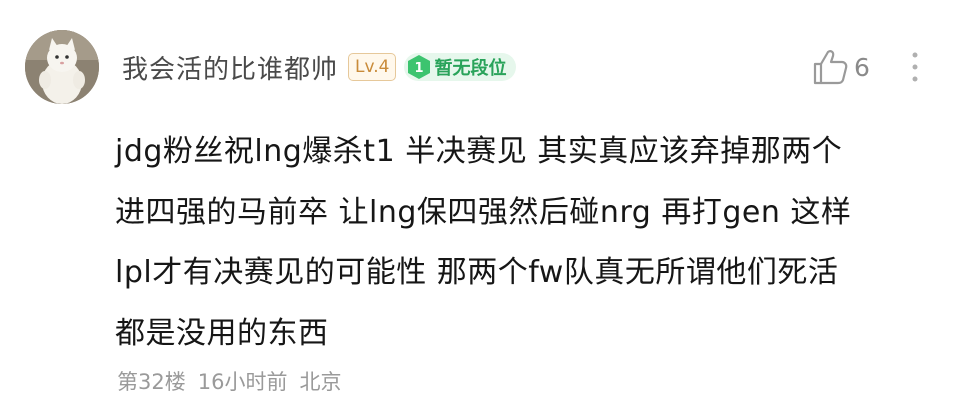  Describe the element at coordinates (151, 382) in the screenshot. I see `floor-number: 第32楼` at that location.